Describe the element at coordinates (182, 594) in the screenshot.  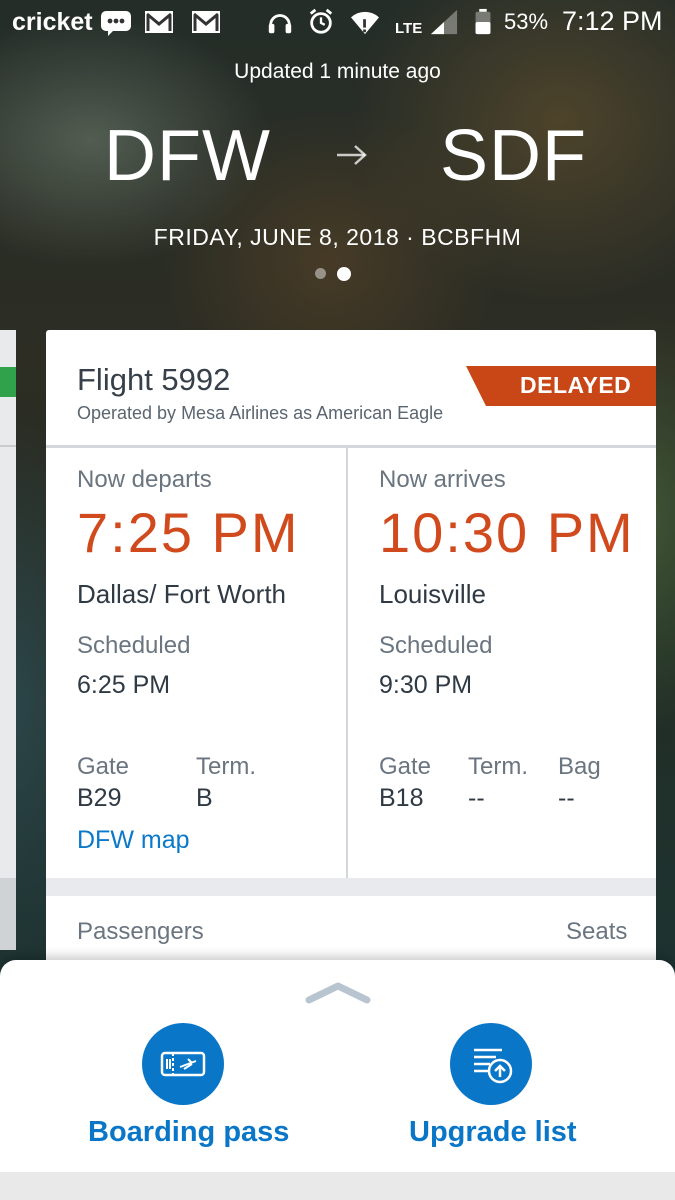
I see `departure-city: Dallas/ Fort Worth` at that location.